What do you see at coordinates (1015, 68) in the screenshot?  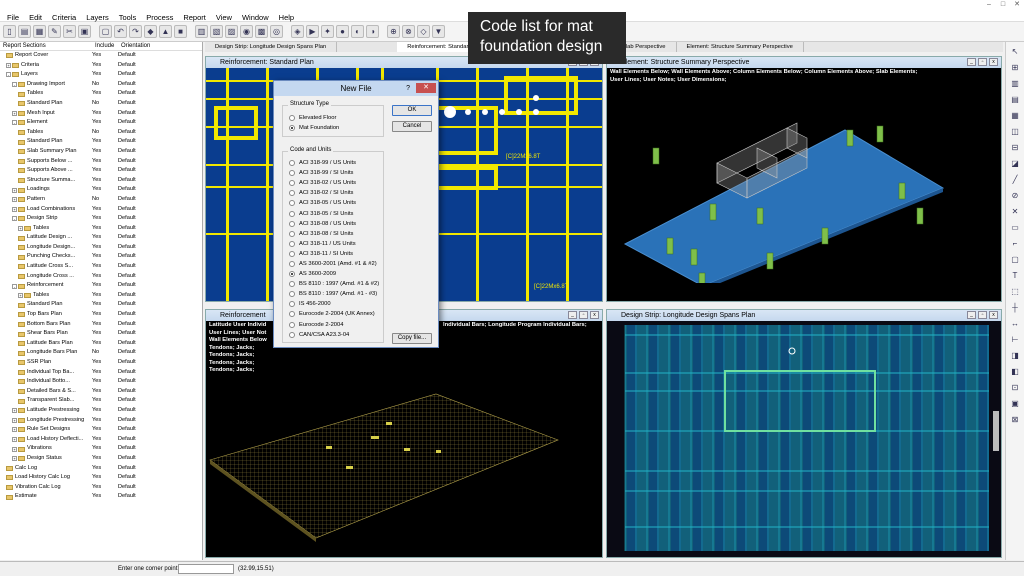 I see `tool-icon: ⊞` at bounding box center [1015, 68].